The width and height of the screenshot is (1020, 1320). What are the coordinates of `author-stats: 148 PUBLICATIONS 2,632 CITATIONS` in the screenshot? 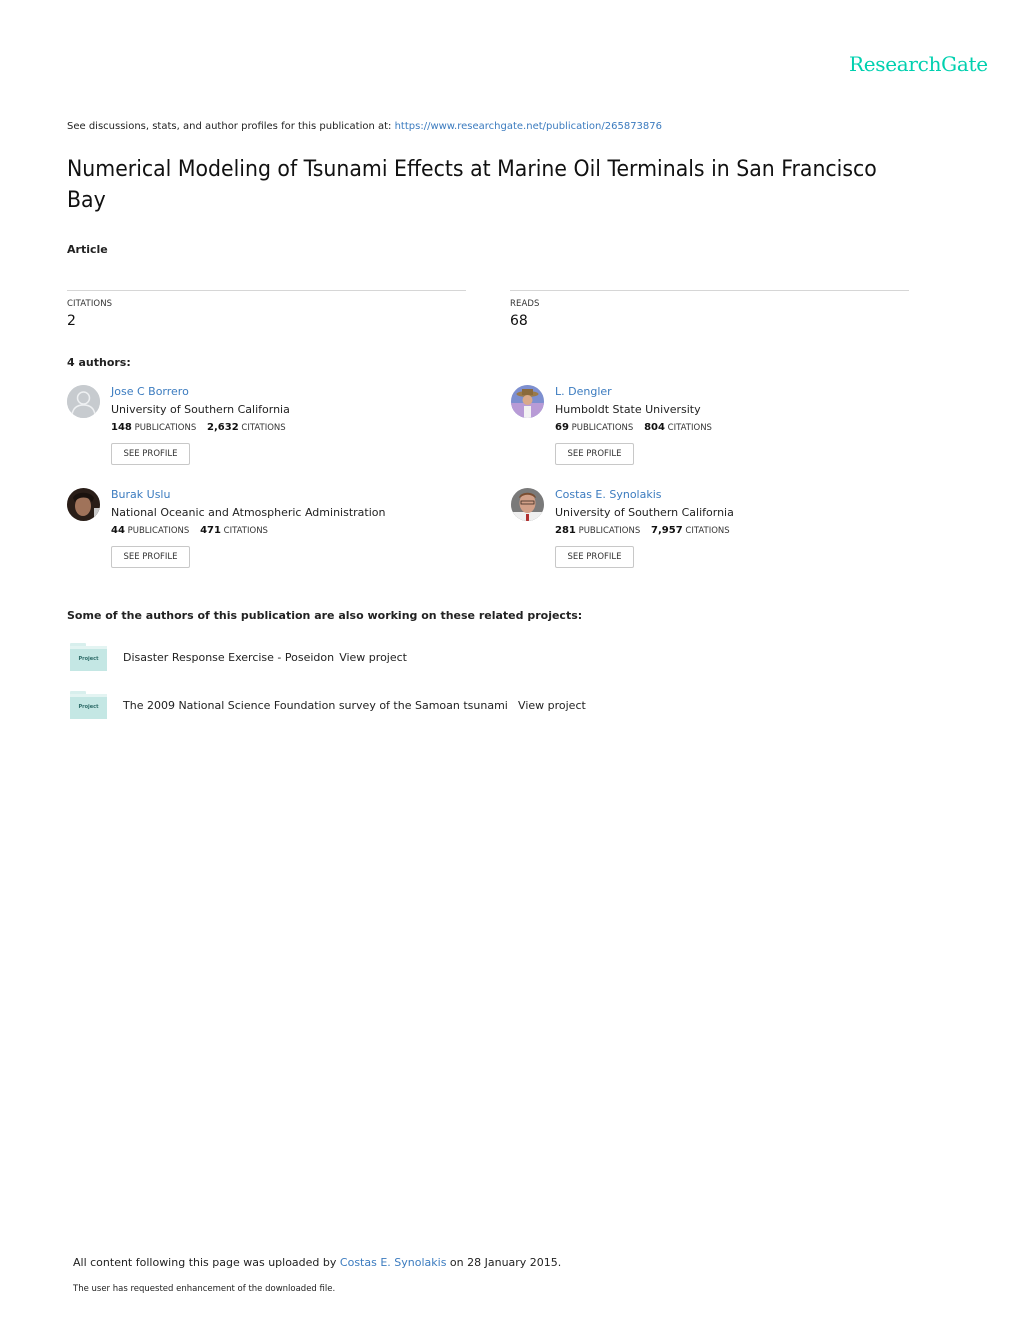 It's located at (198, 427).